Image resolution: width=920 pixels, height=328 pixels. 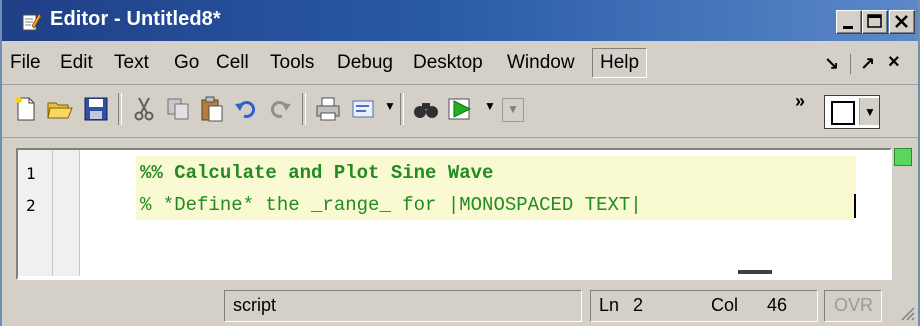 What do you see at coordinates (903, 157) in the screenshot?
I see `analysis-status-indicator` at bounding box center [903, 157].